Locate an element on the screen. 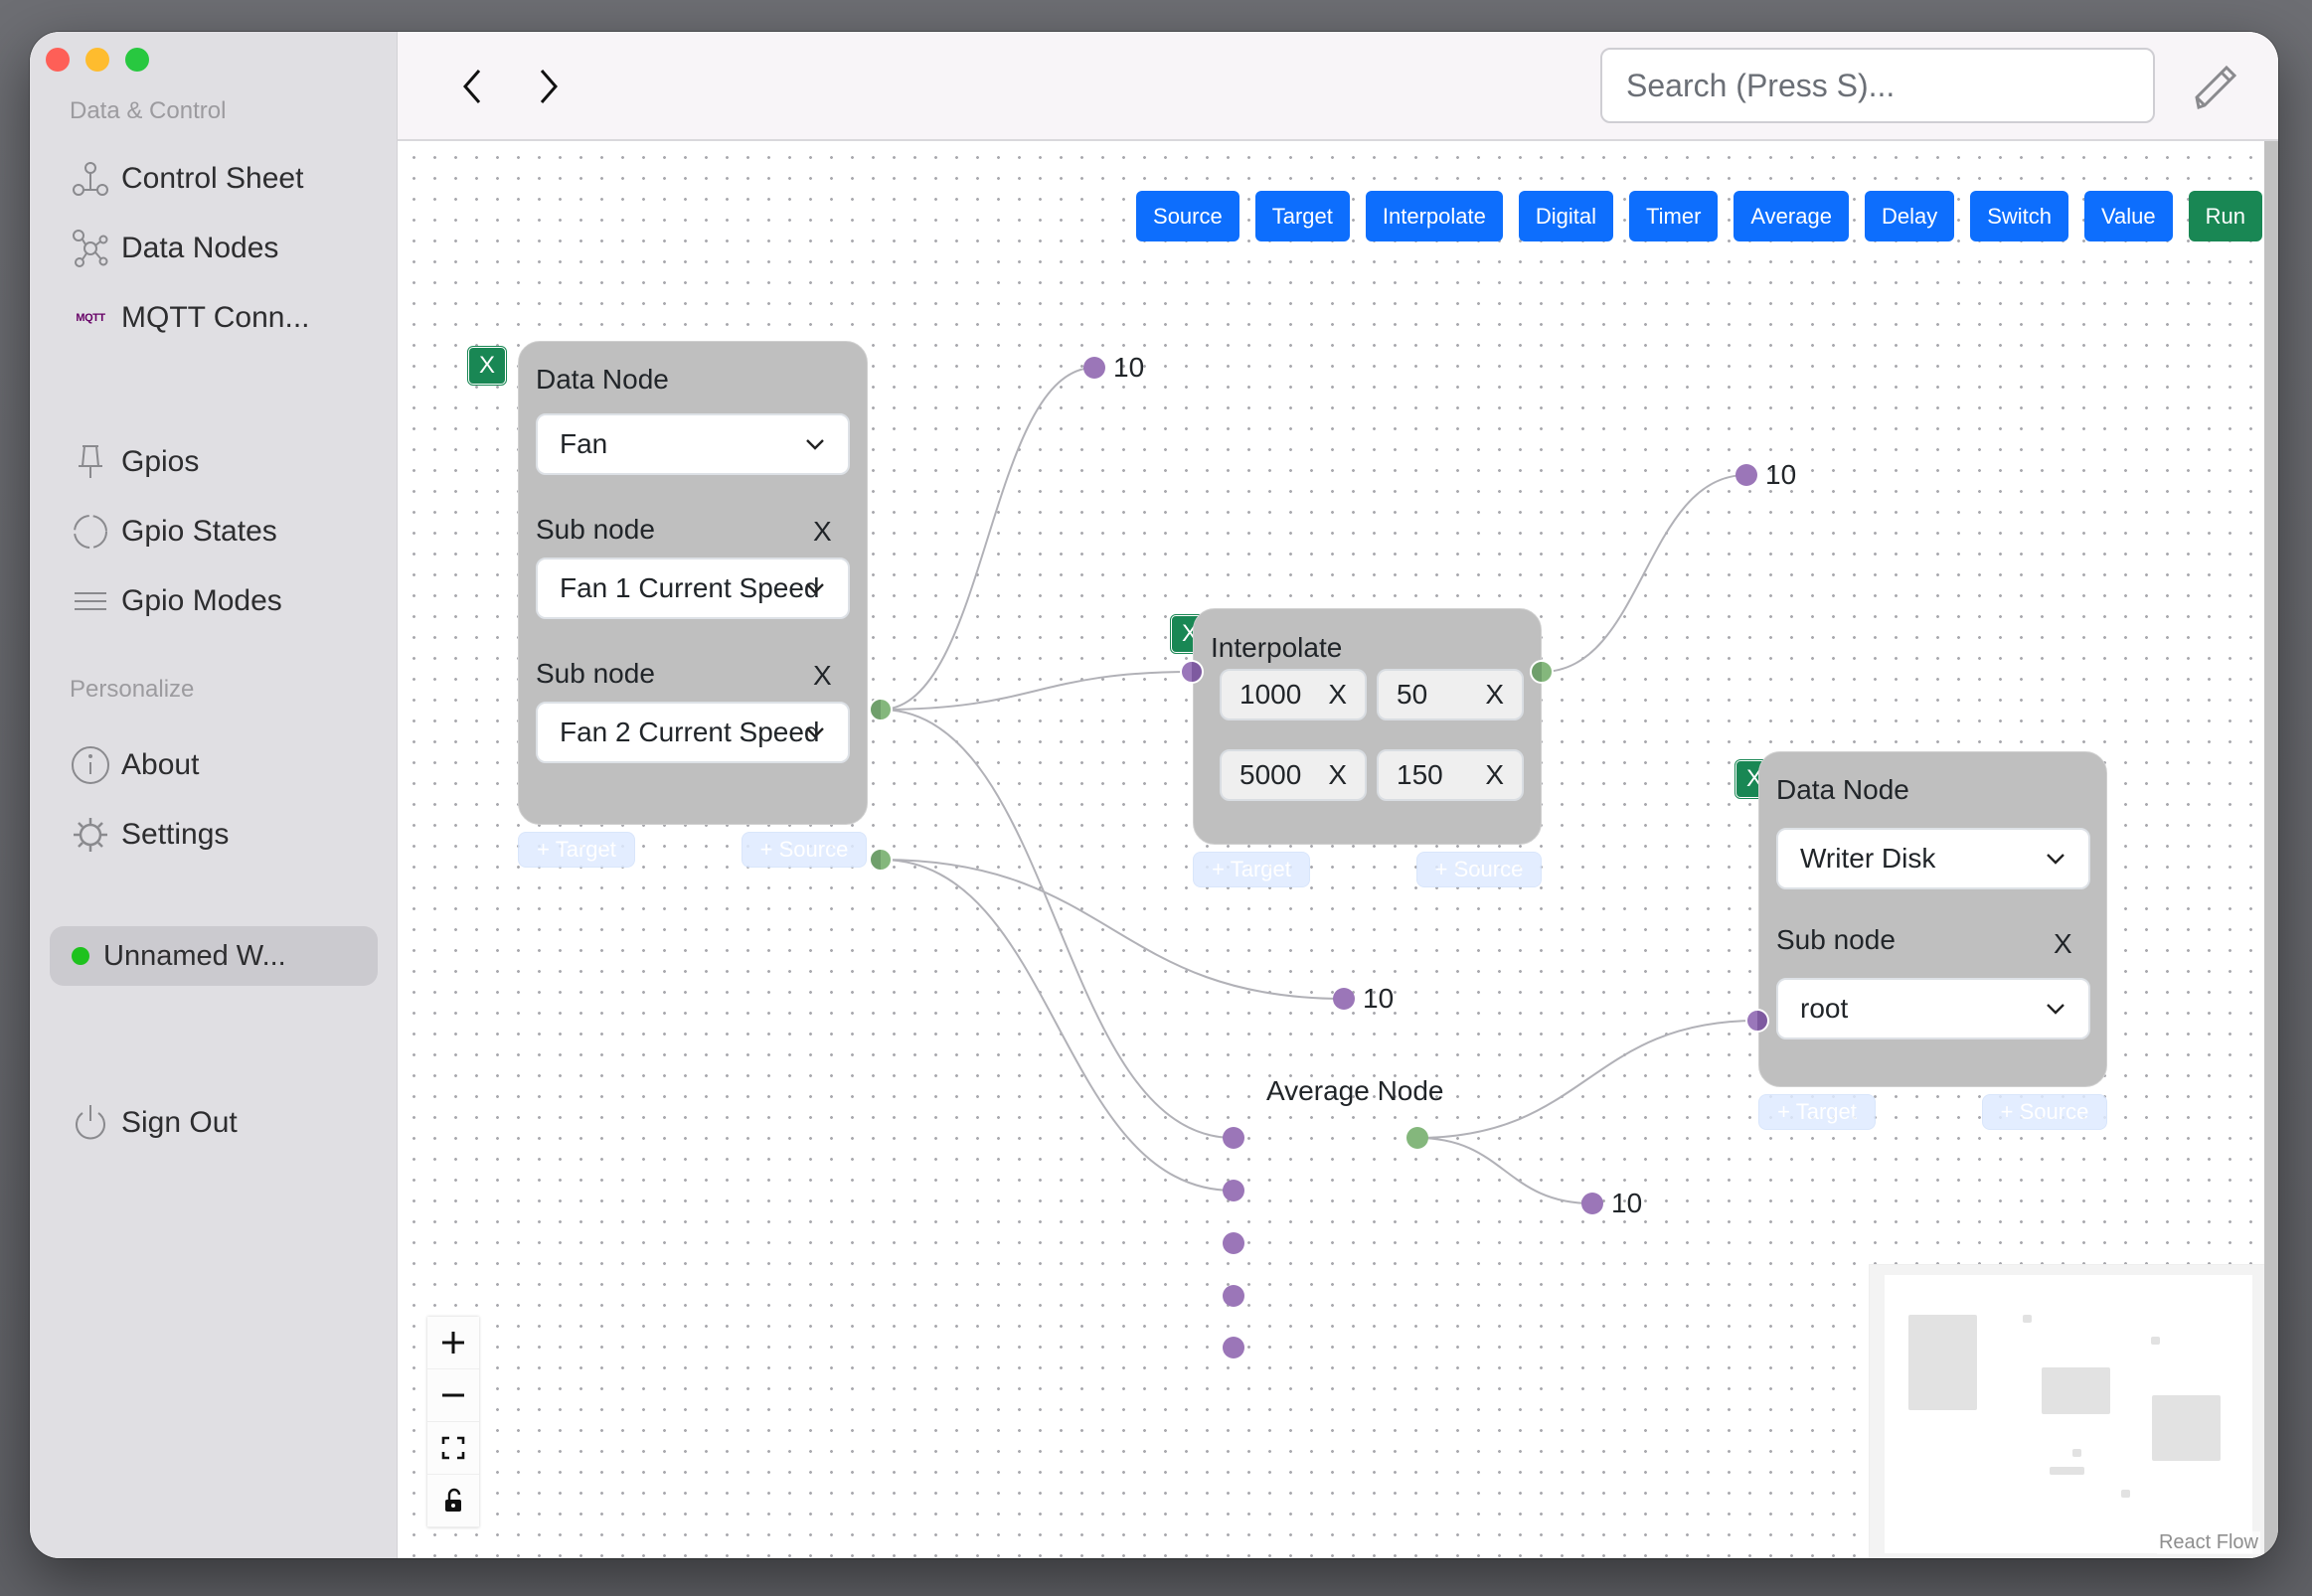  sidebar-item-gpios: Gpios is located at coordinates (134, 462).